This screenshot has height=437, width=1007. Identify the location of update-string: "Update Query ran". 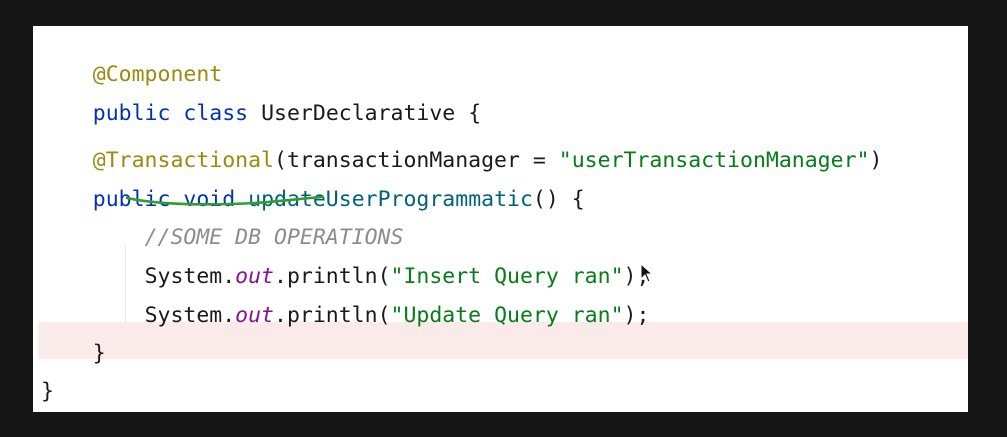
(507, 315).